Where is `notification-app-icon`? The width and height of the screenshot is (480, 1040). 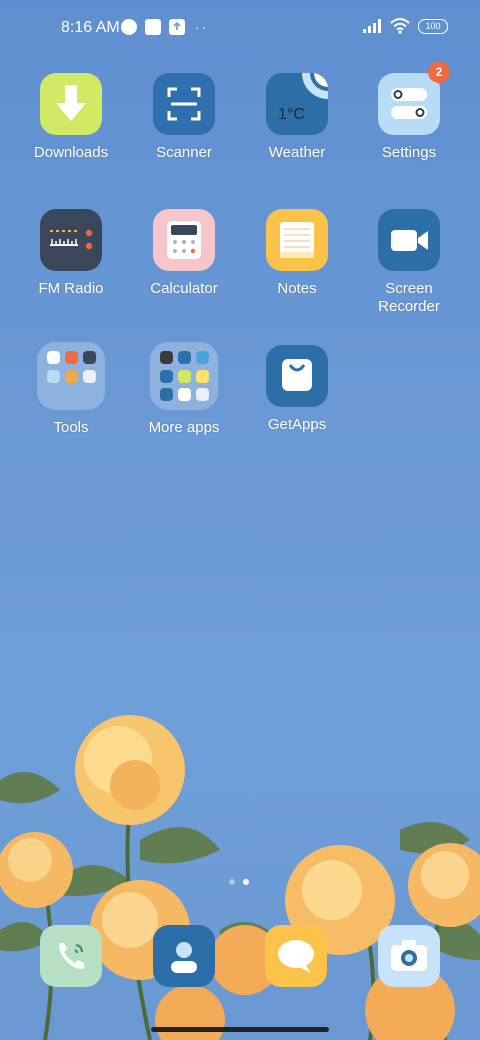 notification-app-icon is located at coordinates (129, 27).